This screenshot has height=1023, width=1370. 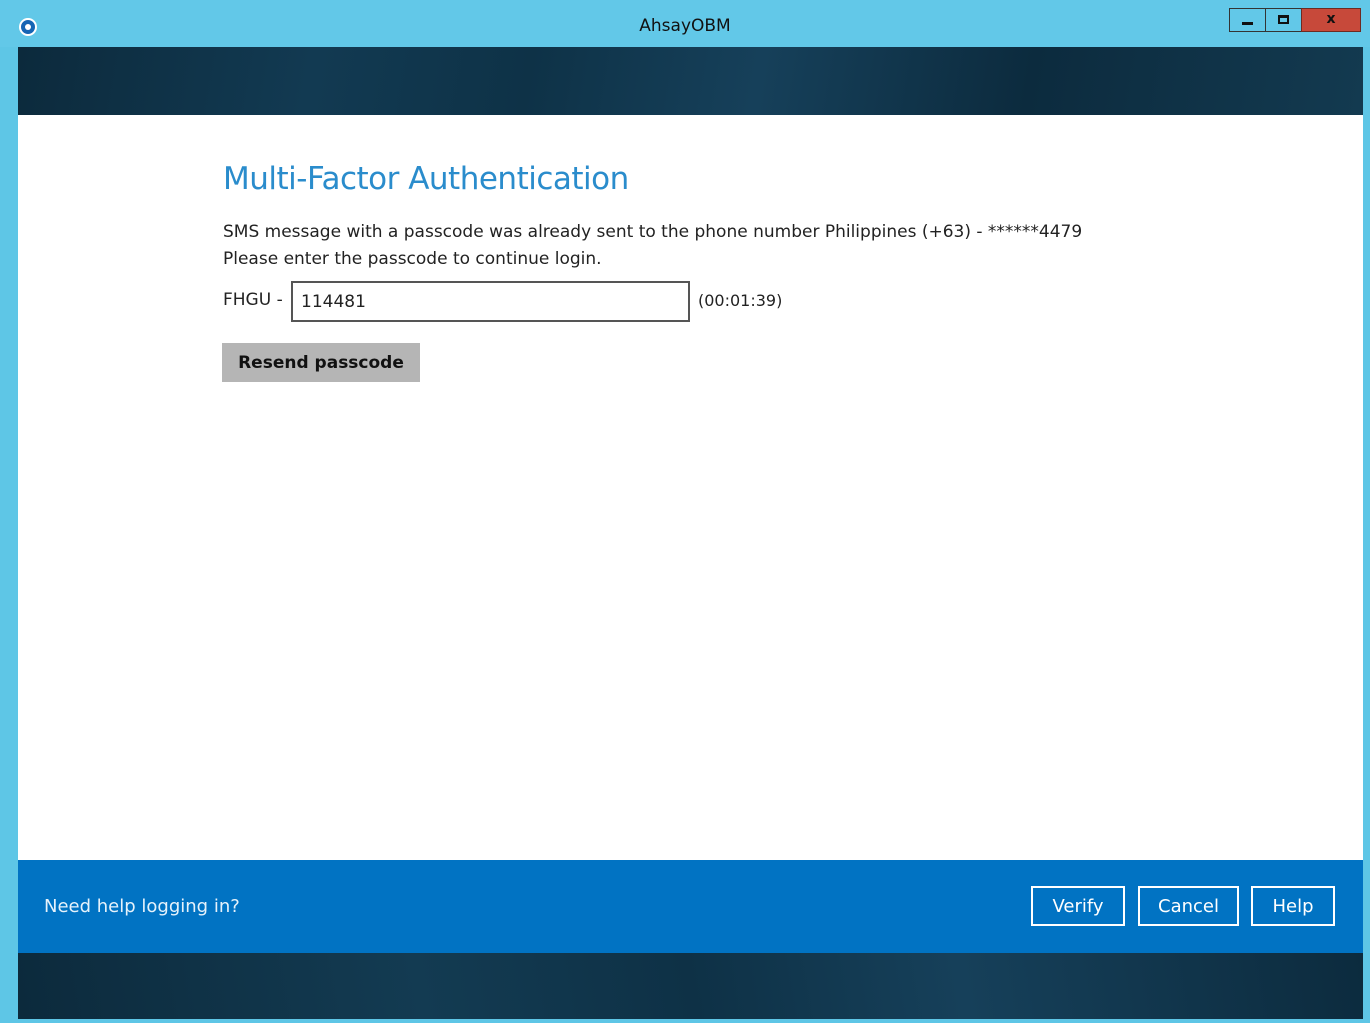 What do you see at coordinates (142, 906) in the screenshot?
I see `need-help-link: Need help logging in?` at bounding box center [142, 906].